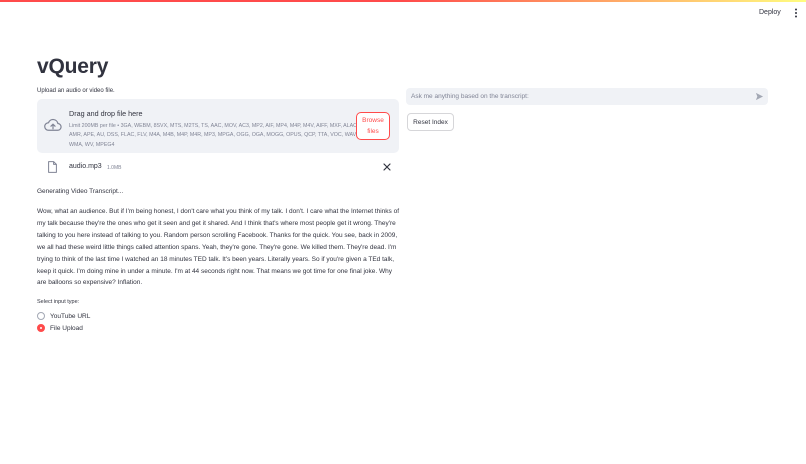 This screenshot has width=806, height=464. Describe the element at coordinates (73, 66) in the screenshot. I see `page-title: vQuery` at that location.